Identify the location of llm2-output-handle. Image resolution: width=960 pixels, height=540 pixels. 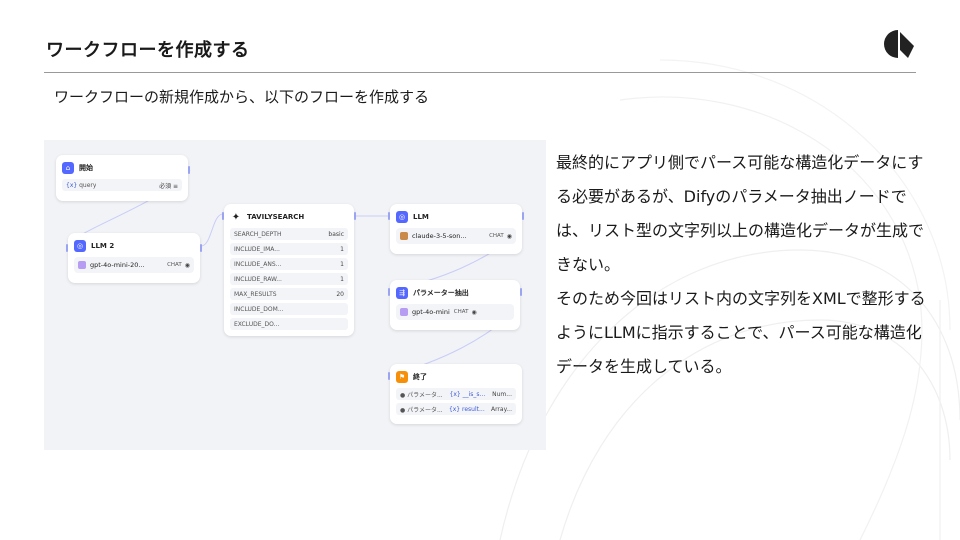
(201, 248).